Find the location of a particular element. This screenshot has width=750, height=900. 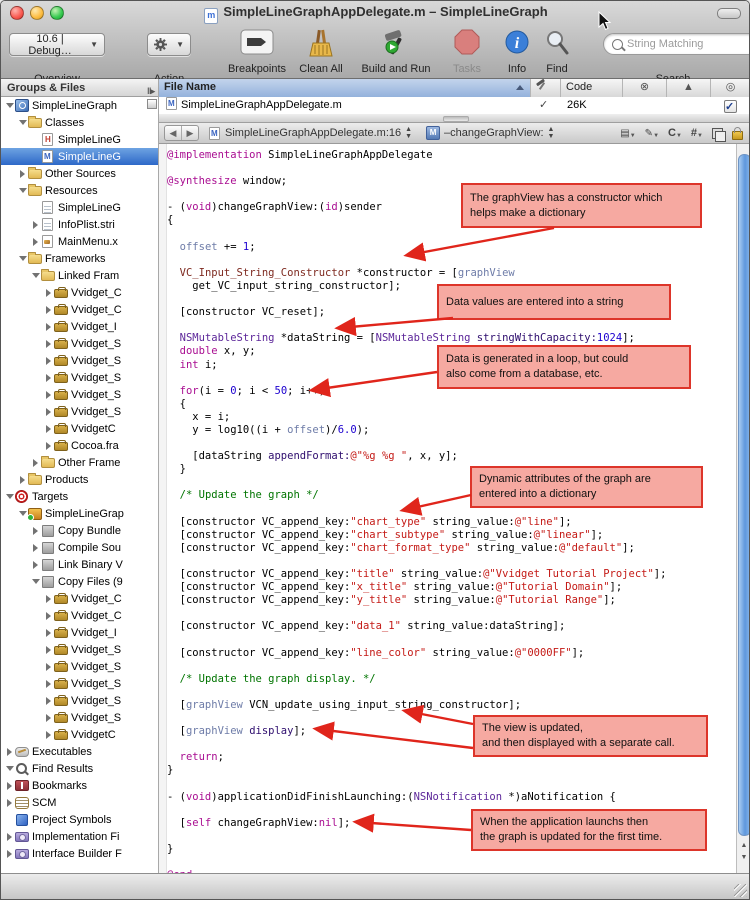

search-input: String Matching is located at coordinates (676, 44).